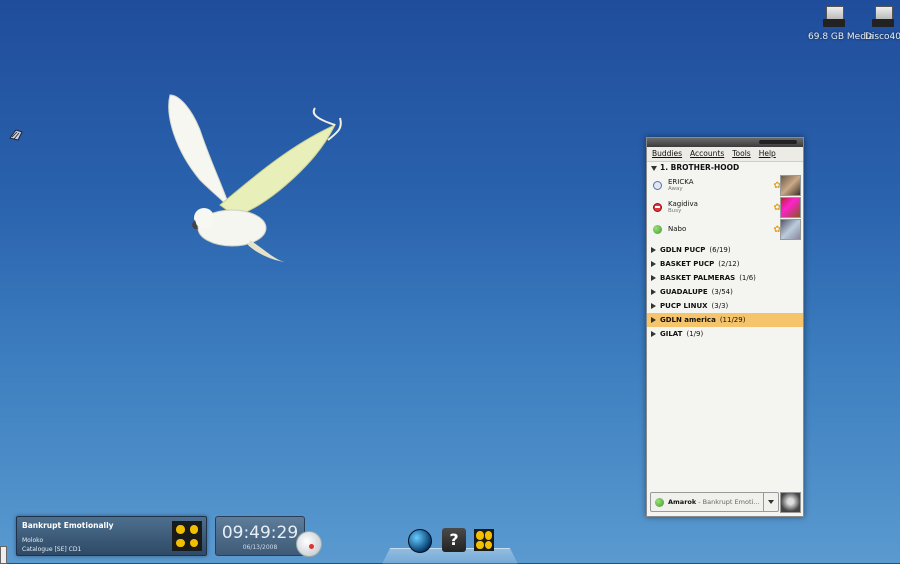 This screenshot has width=900, height=564. What do you see at coordinates (688, 320) in the screenshot?
I see `group-name: GDLN america` at bounding box center [688, 320].